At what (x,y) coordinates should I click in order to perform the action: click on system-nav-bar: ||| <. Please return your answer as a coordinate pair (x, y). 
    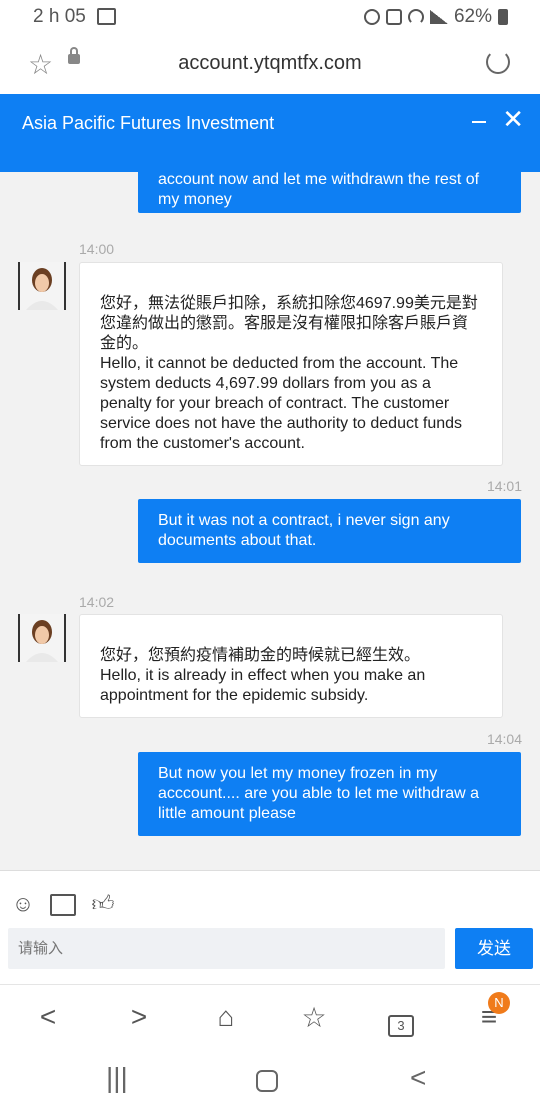
    Looking at the image, I should click on (270, 1079).